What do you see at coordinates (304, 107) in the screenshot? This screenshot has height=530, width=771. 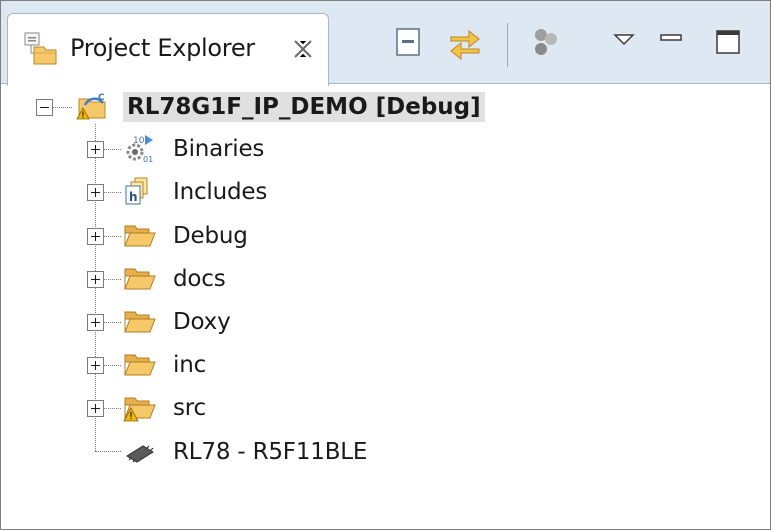 I see `project-root-label: RL78G1F_IP_DEMO [Debug]` at bounding box center [304, 107].